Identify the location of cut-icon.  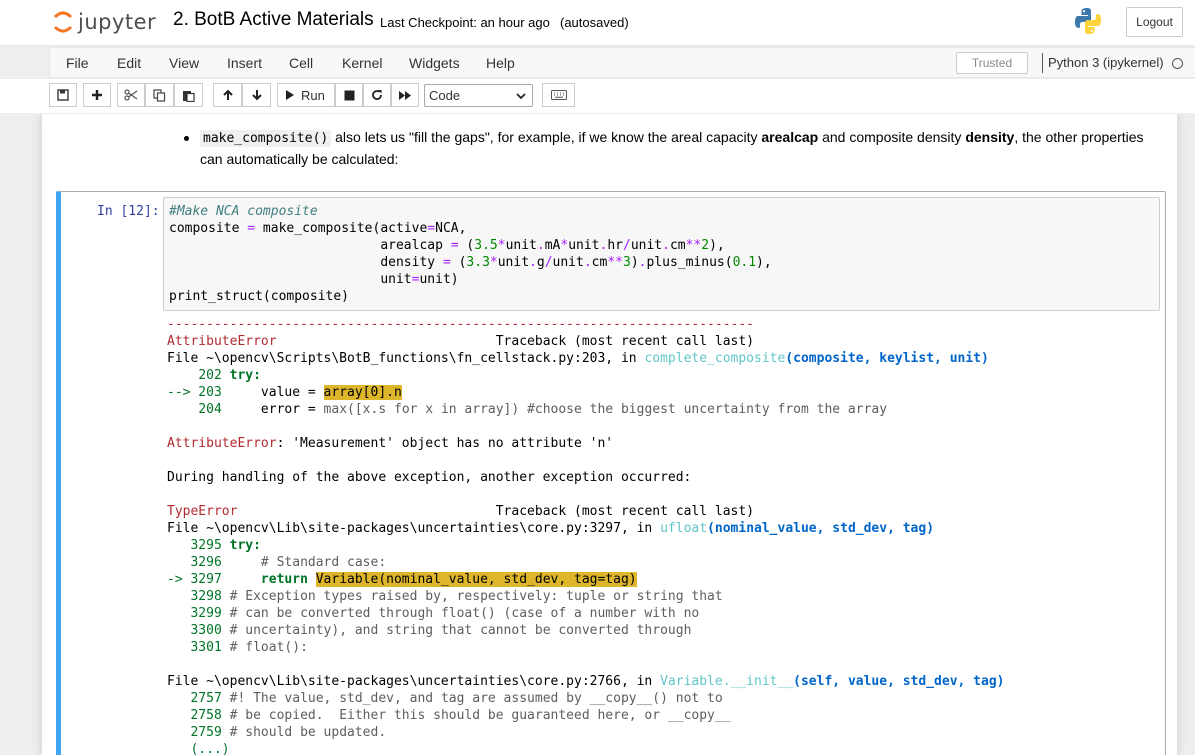
(131, 95).